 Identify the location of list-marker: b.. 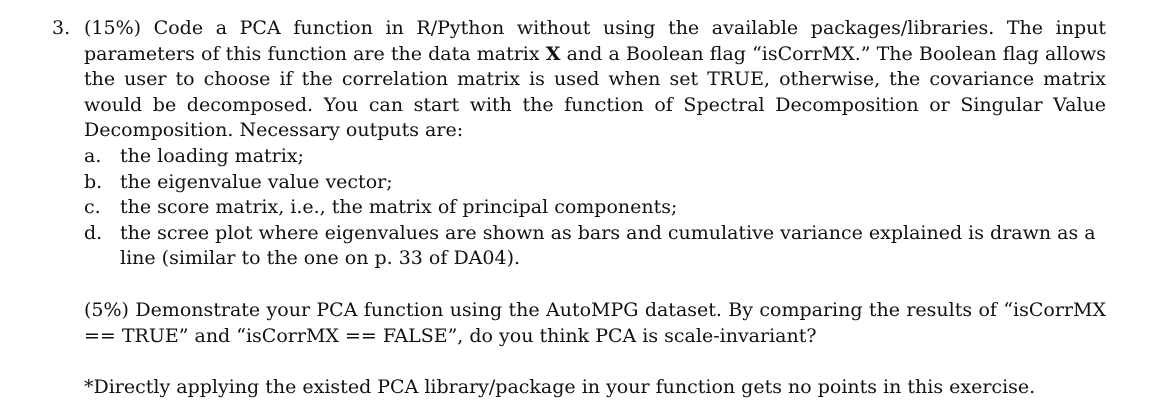
(93, 181).